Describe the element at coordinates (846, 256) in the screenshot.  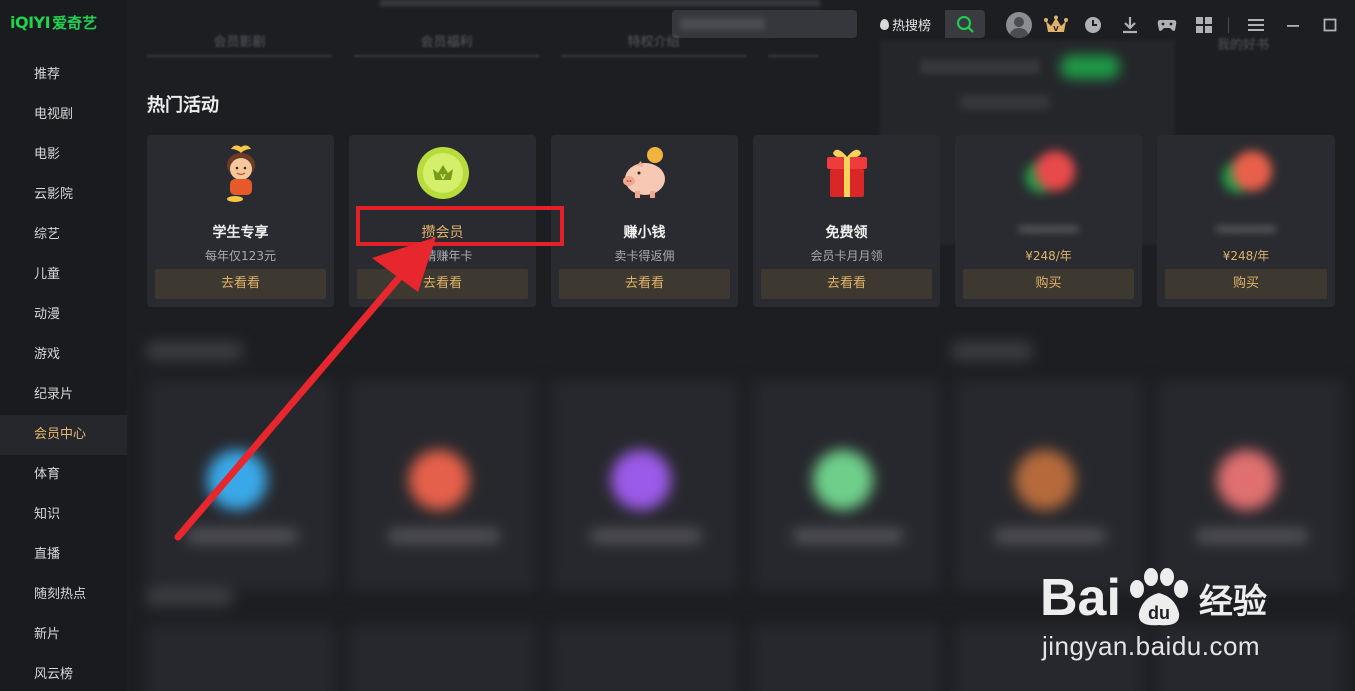
I see `card-subtitle: 会员卡月月领` at that location.